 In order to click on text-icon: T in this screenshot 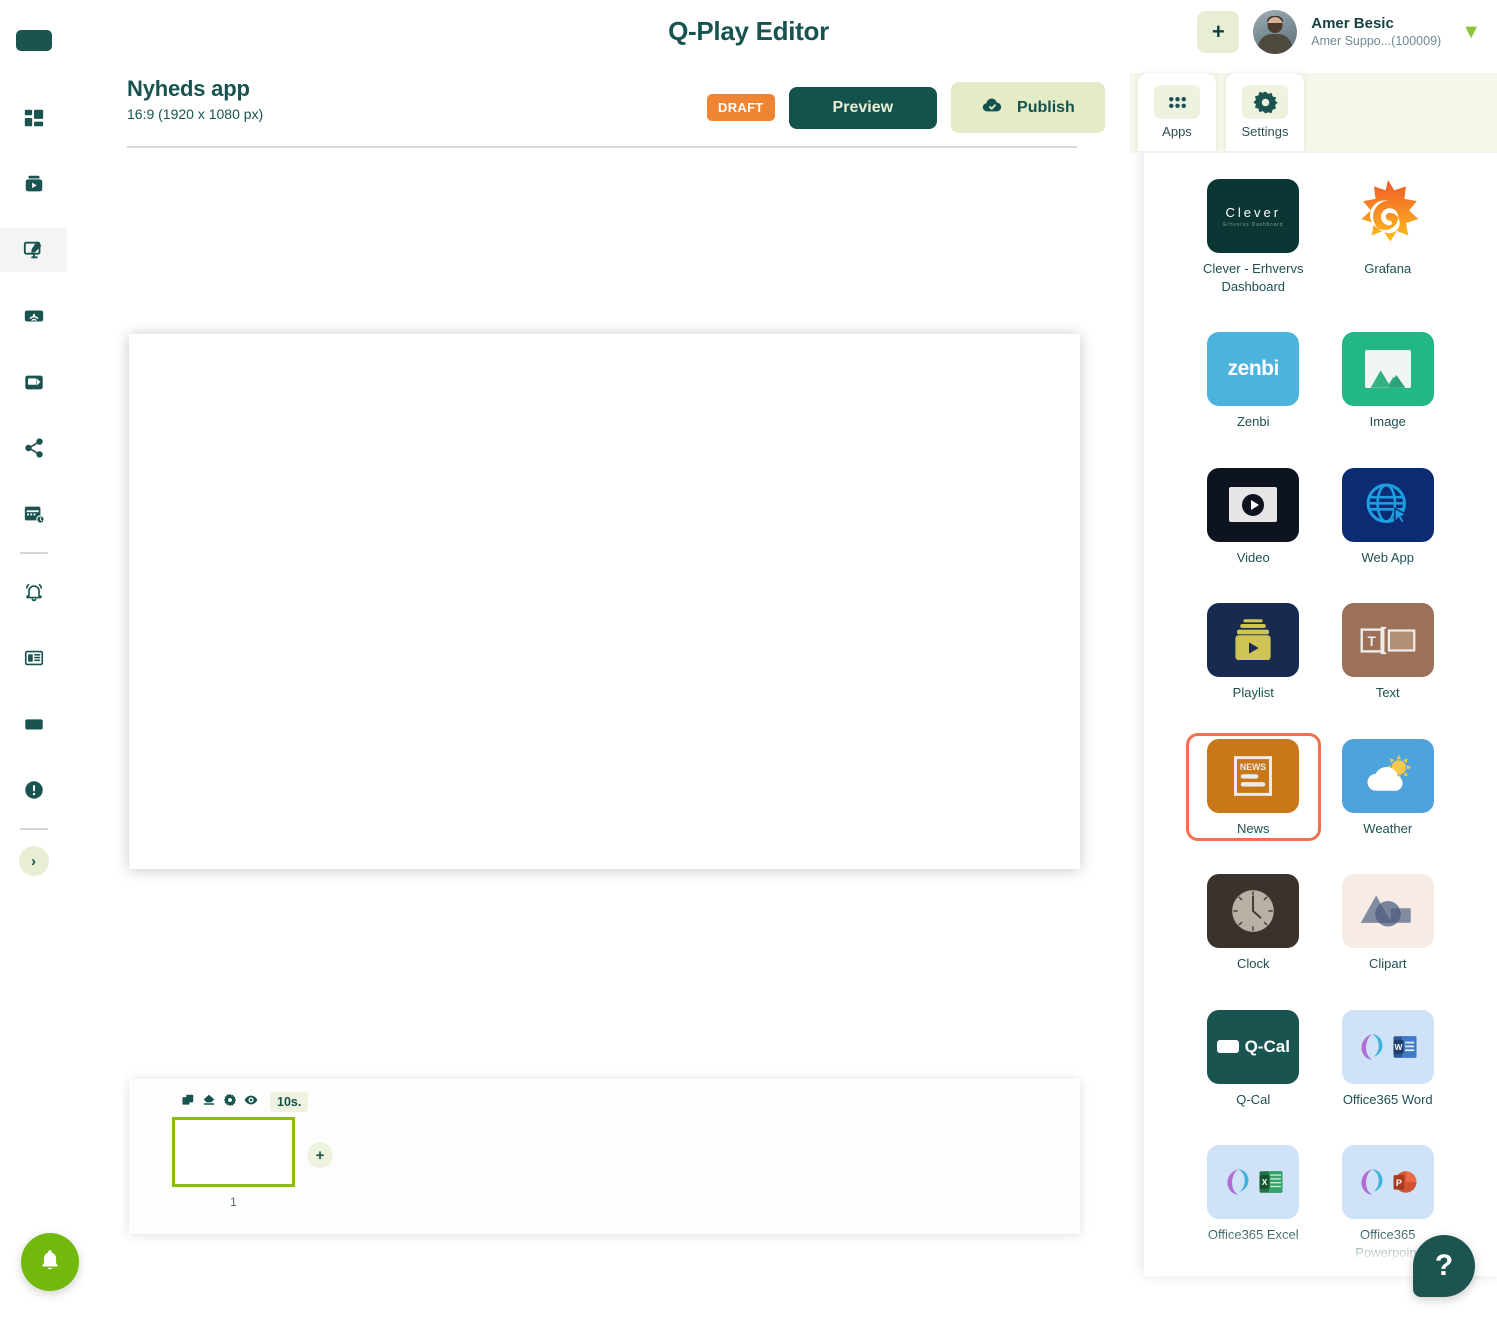, I will do `click(1387, 640)`.